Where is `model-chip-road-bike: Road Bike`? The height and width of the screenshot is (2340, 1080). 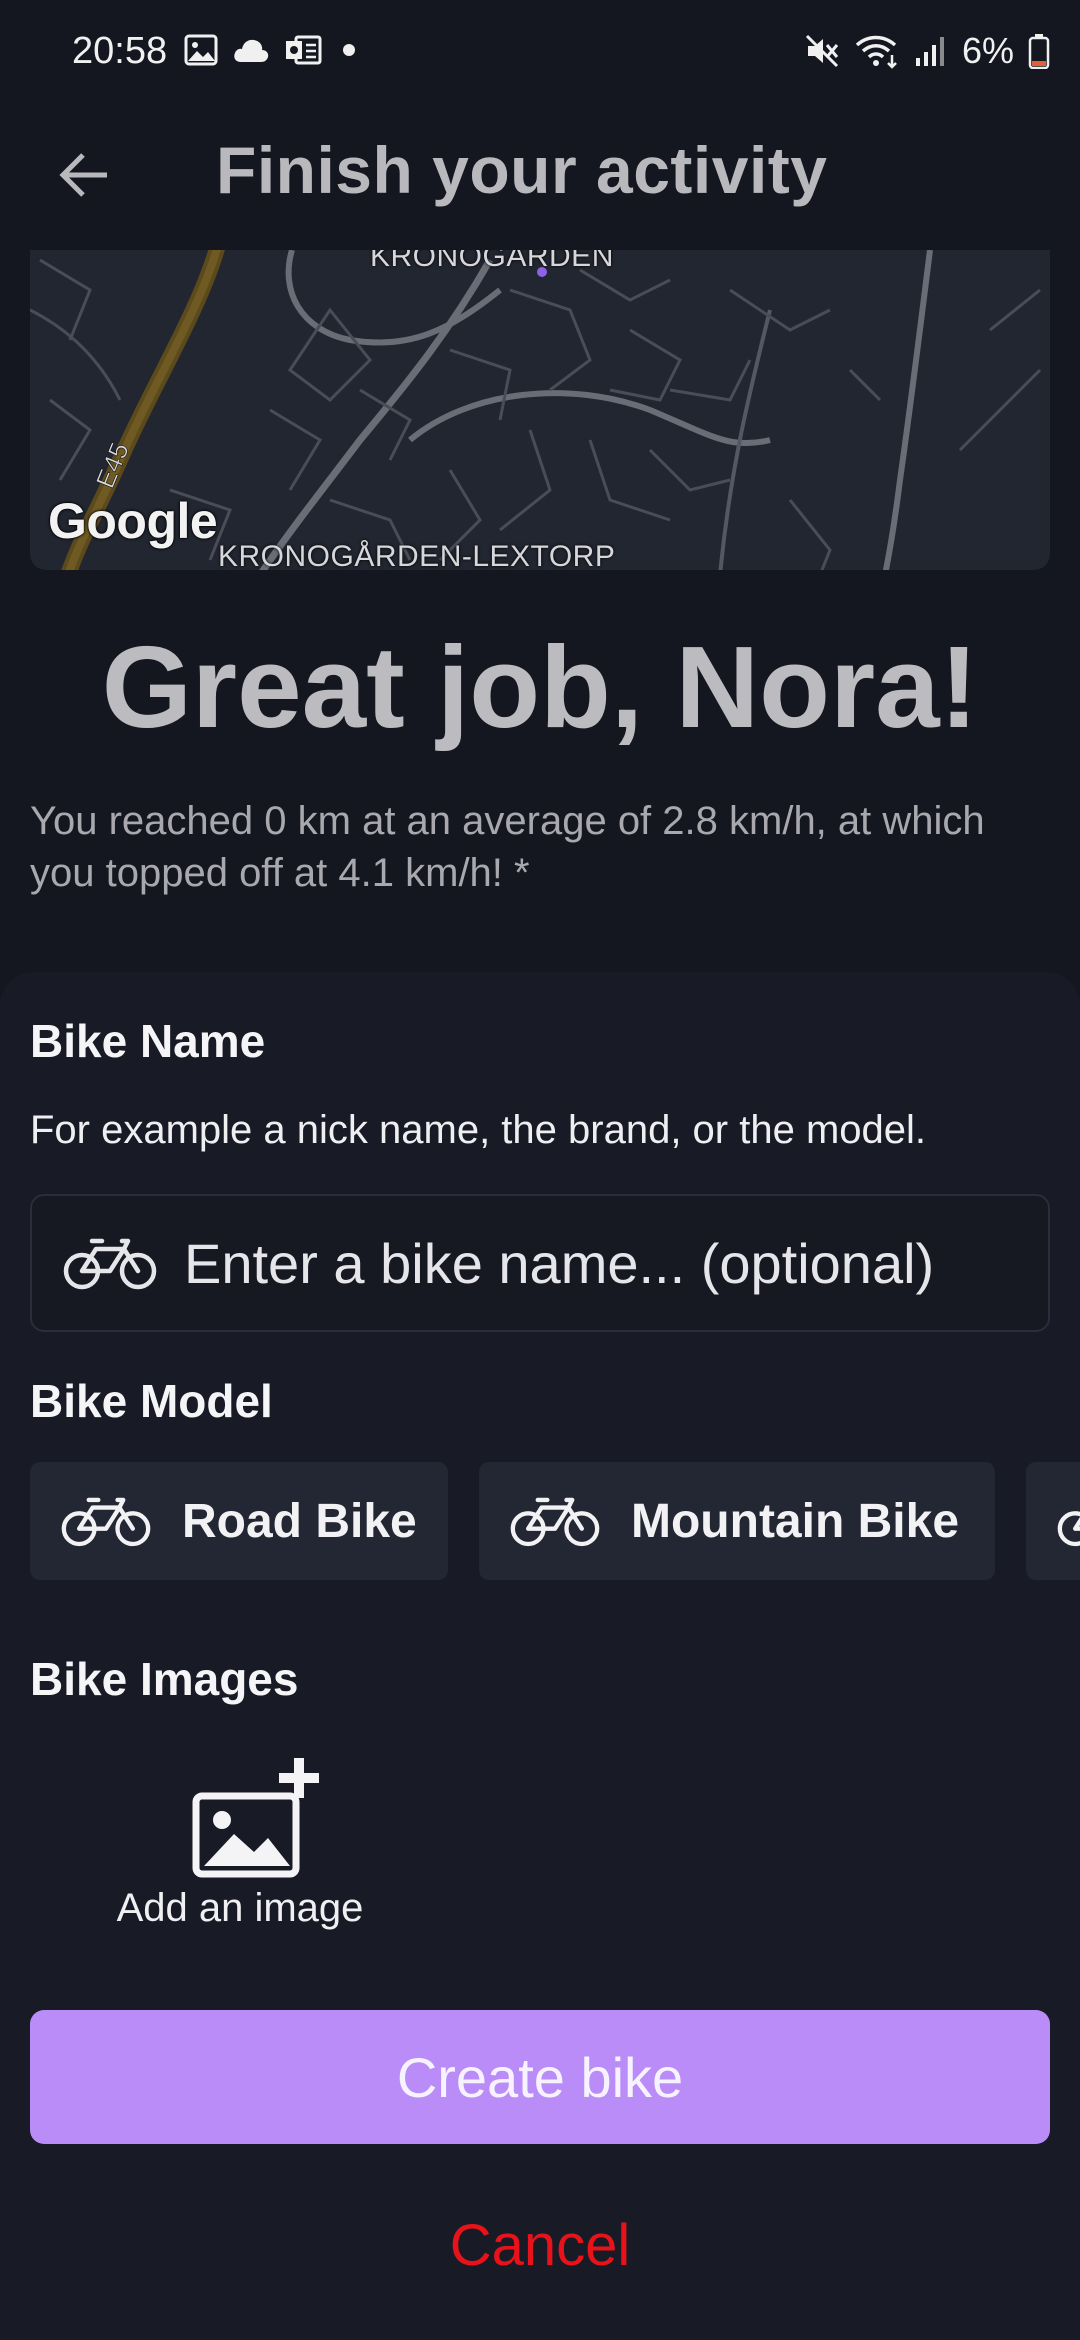
model-chip-road-bike: Road Bike is located at coordinates (239, 1521).